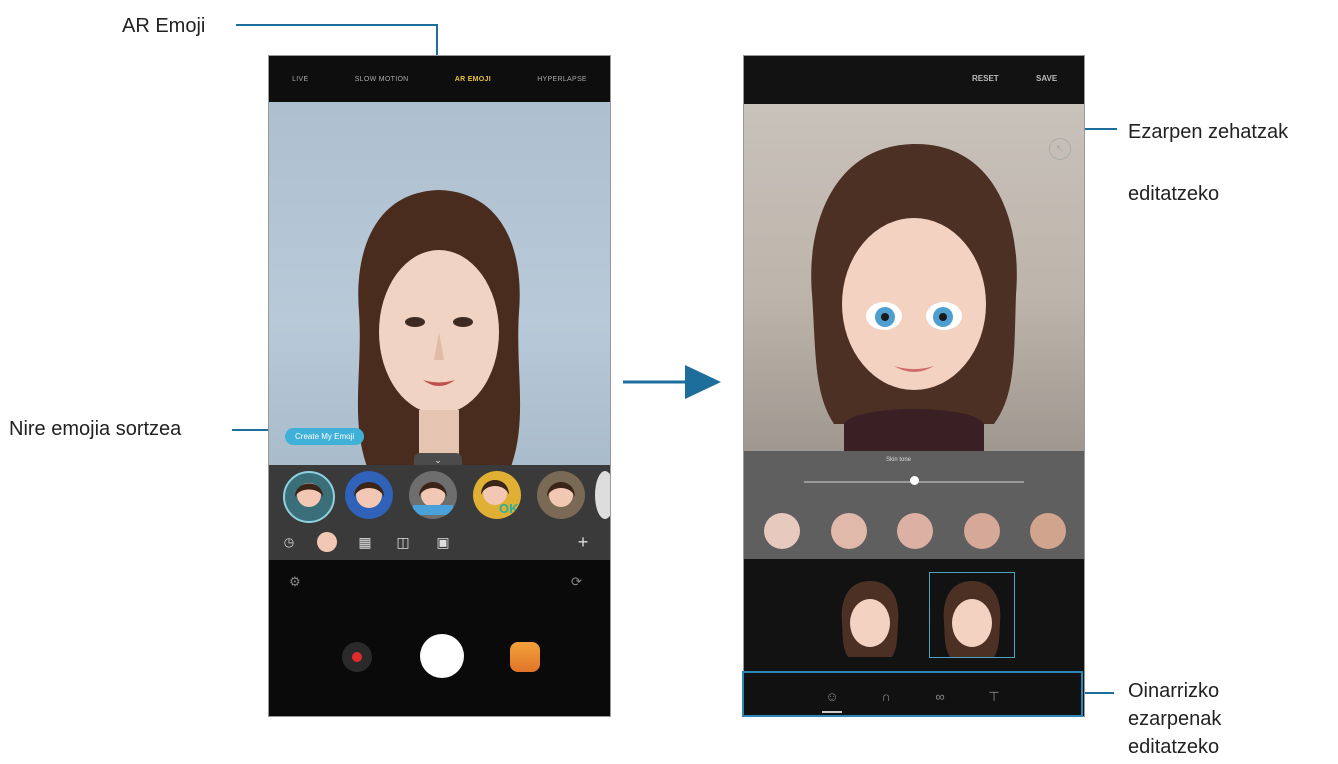  What do you see at coordinates (497, 495) in the screenshot?
I see `sticker-item: OK` at bounding box center [497, 495].